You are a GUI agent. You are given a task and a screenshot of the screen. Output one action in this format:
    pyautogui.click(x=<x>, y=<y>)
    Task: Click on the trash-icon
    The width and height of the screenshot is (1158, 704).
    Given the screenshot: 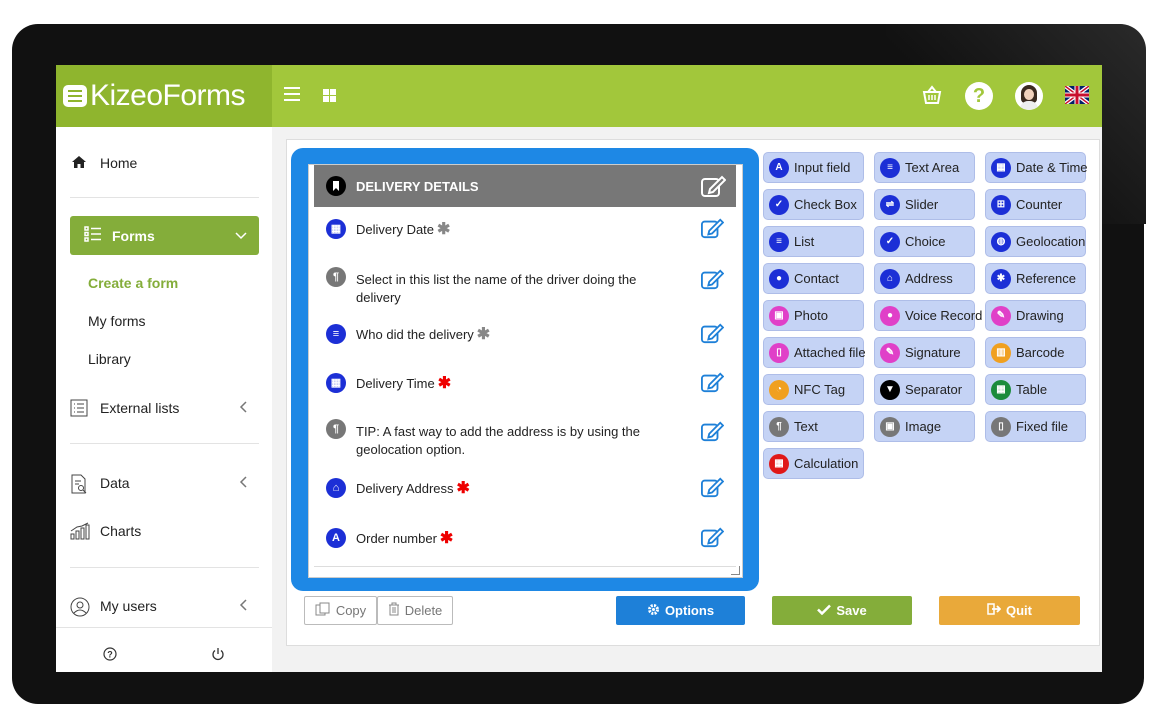 What is the action you would take?
    pyautogui.click(x=394, y=610)
    